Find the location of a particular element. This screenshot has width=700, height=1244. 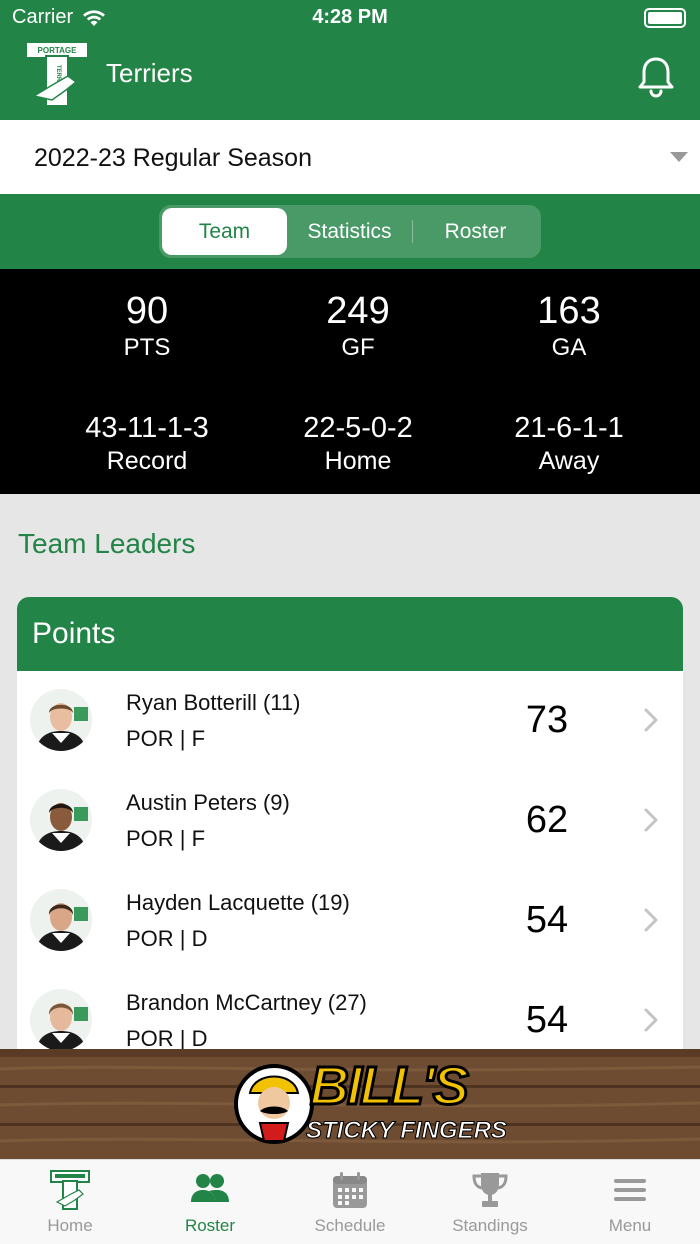

card-title-points: Points is located at coordinates (350, 634).